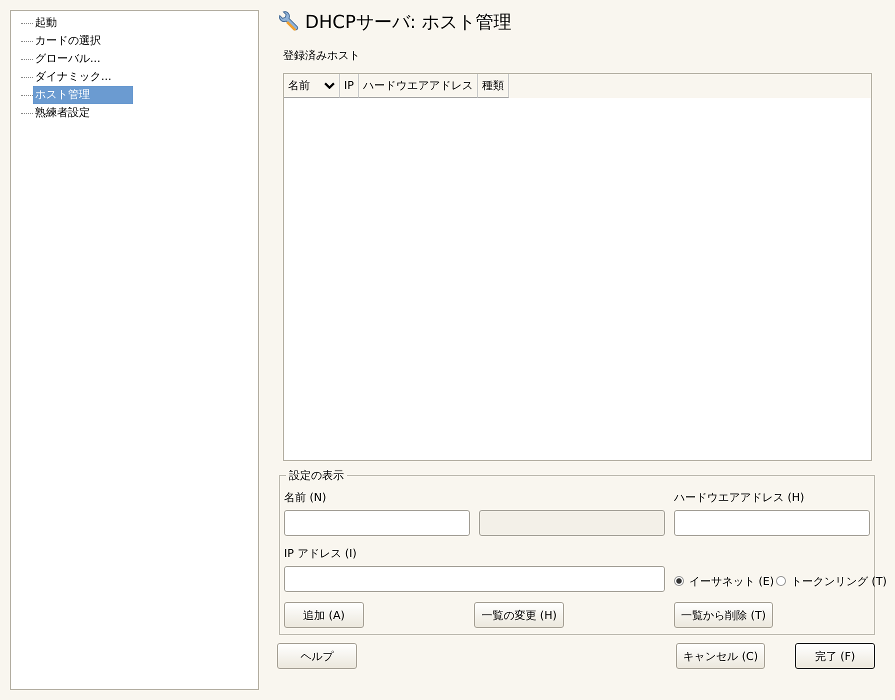 Image resolution: width=895 pixels, height=700 pixels. Describe the element at coordinates (322, 55) in the screenshot. I see `section-label: 登録済みホスト` at that location.